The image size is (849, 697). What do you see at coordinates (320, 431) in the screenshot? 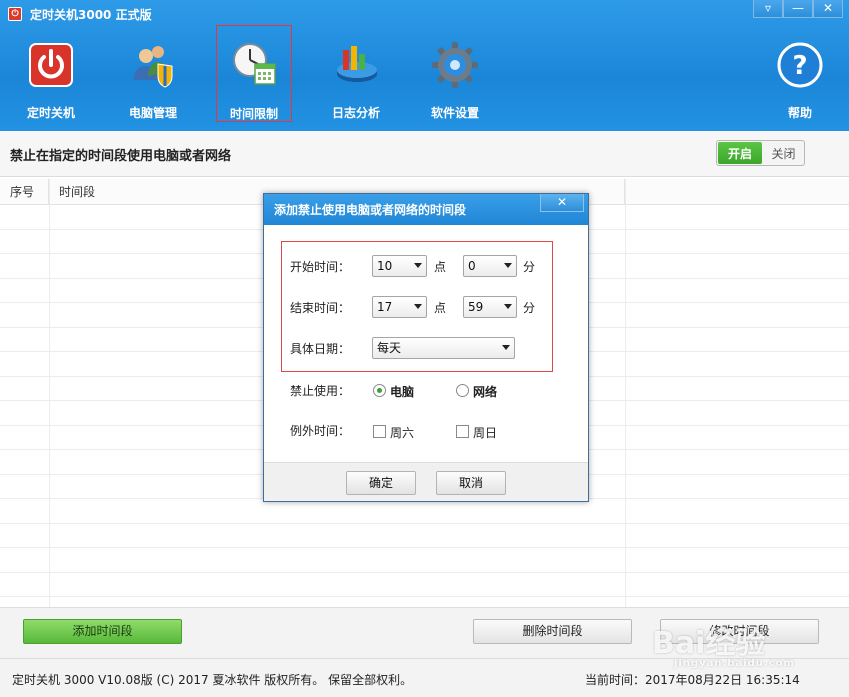
I see `except-label: 例外时间：` at bounding box center [320, 431].